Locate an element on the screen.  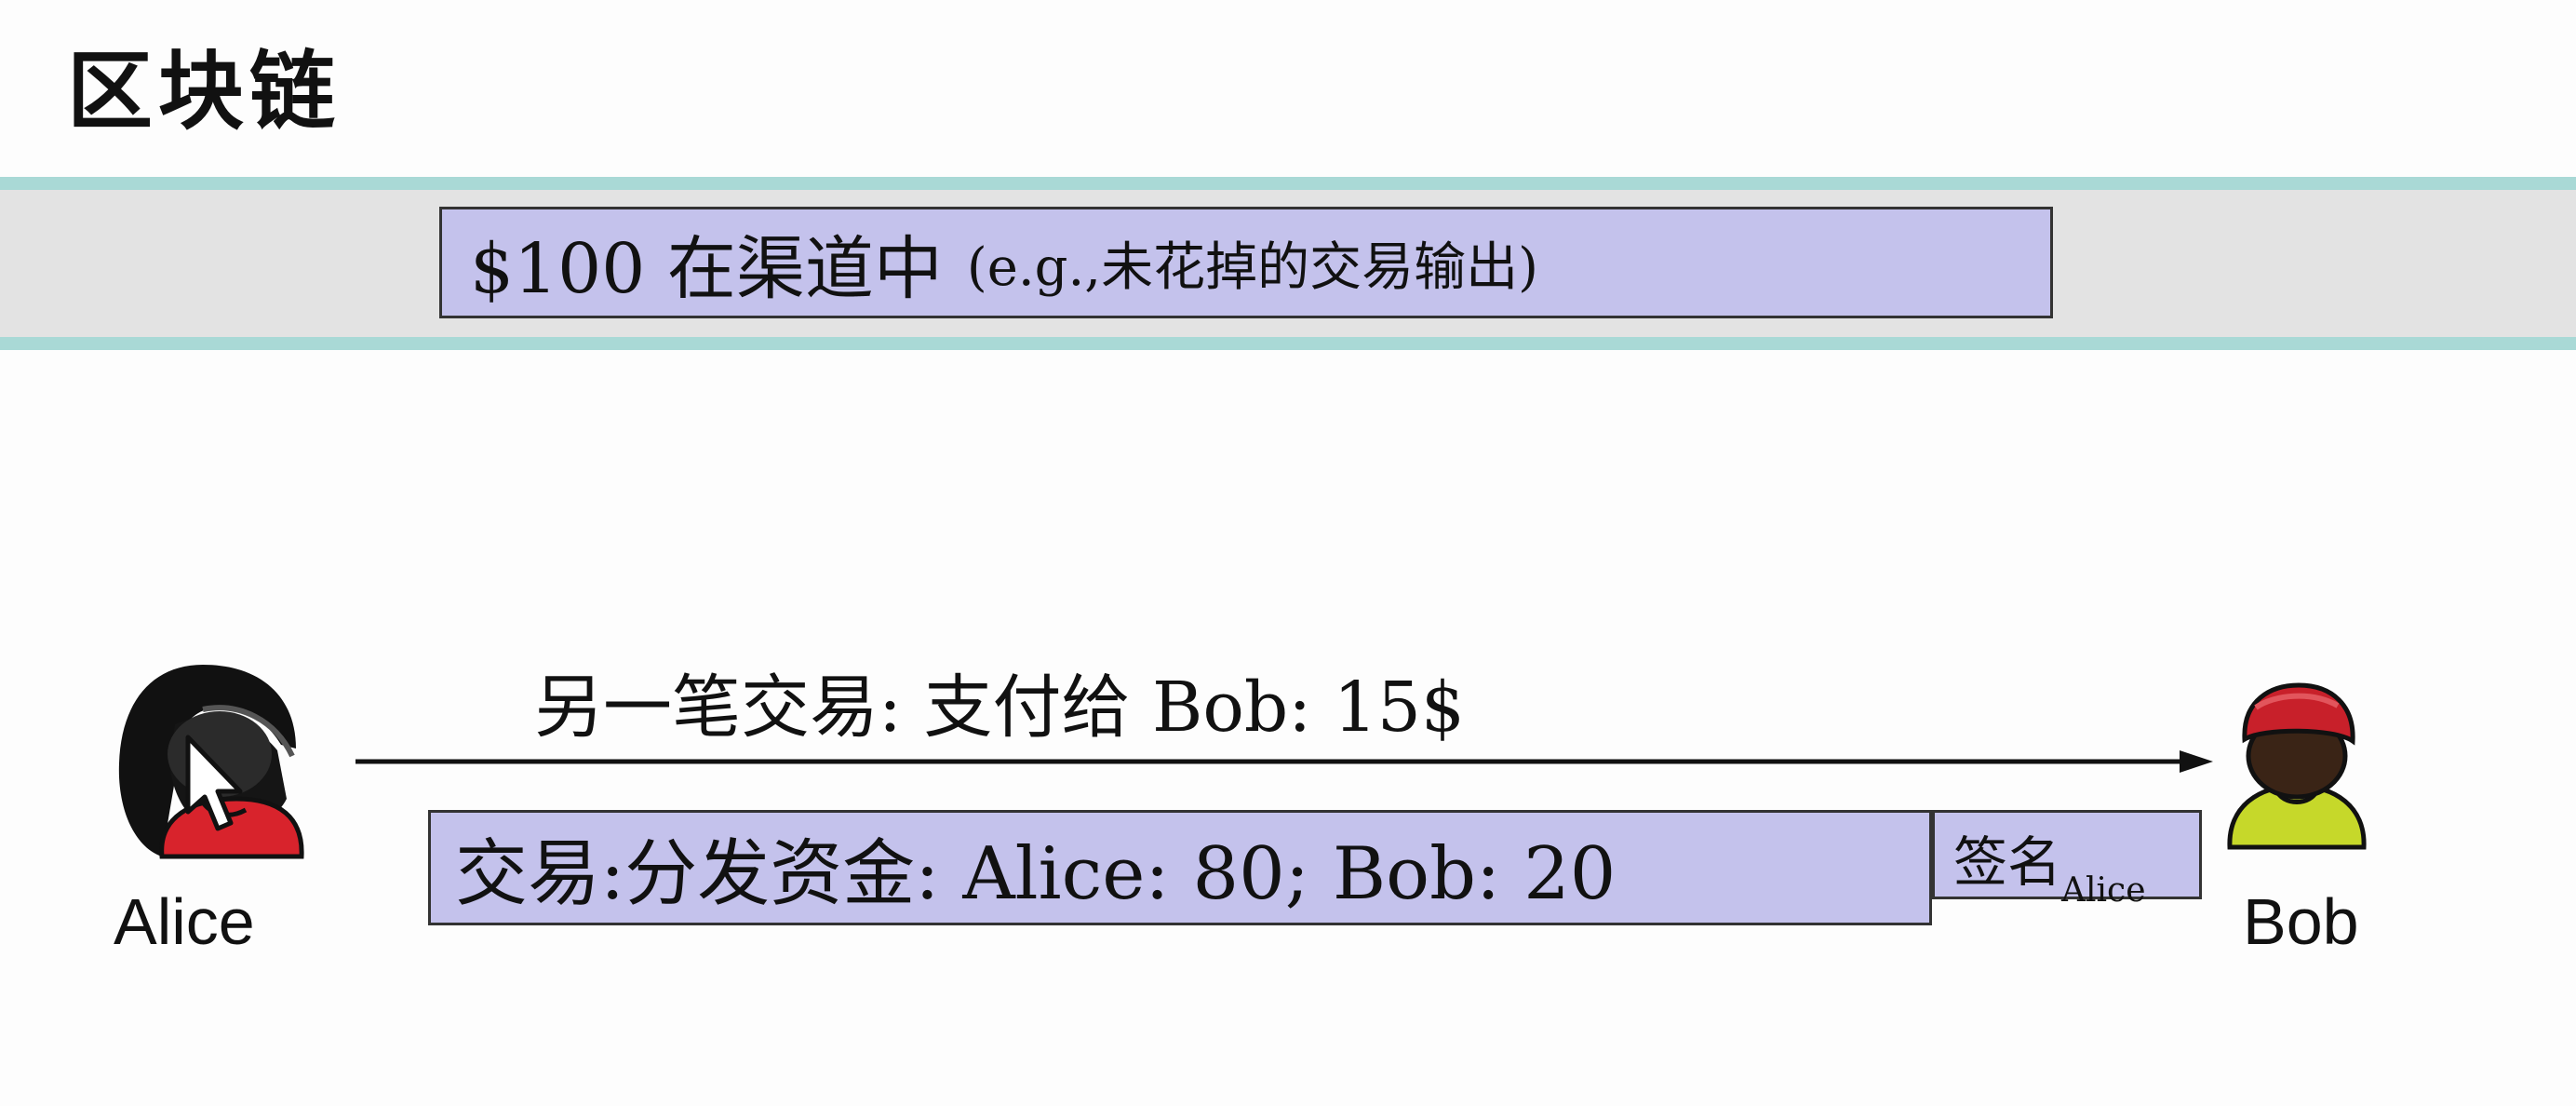
transaction-box: 交易:分发资金: Alice: 80; Bob: 20 is located at coordinates (1180, 867).